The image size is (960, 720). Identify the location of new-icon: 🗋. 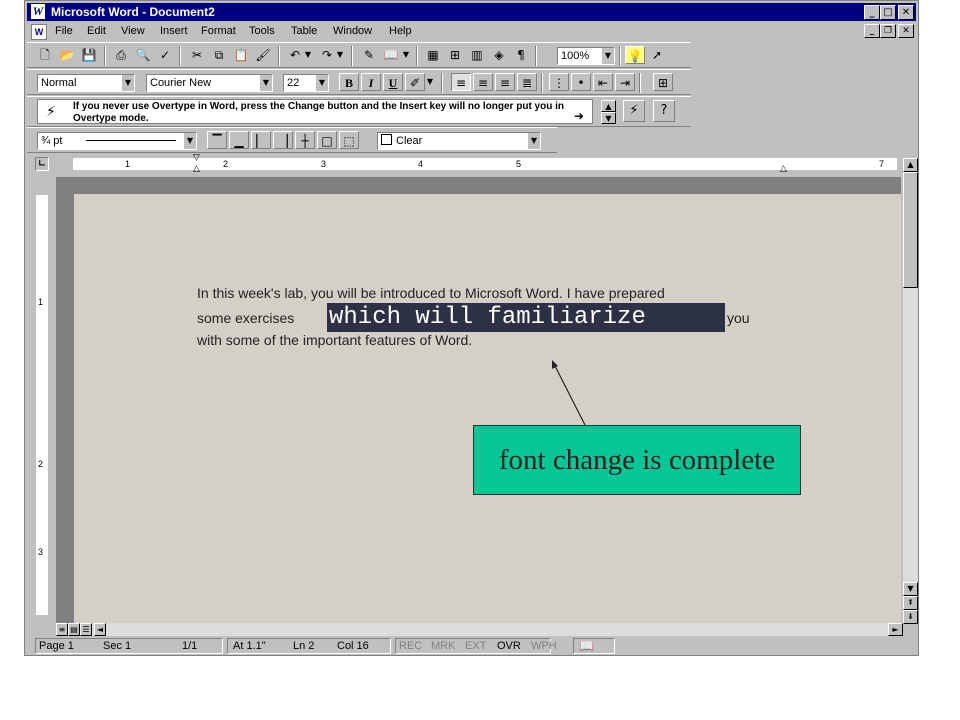
(45, 55).